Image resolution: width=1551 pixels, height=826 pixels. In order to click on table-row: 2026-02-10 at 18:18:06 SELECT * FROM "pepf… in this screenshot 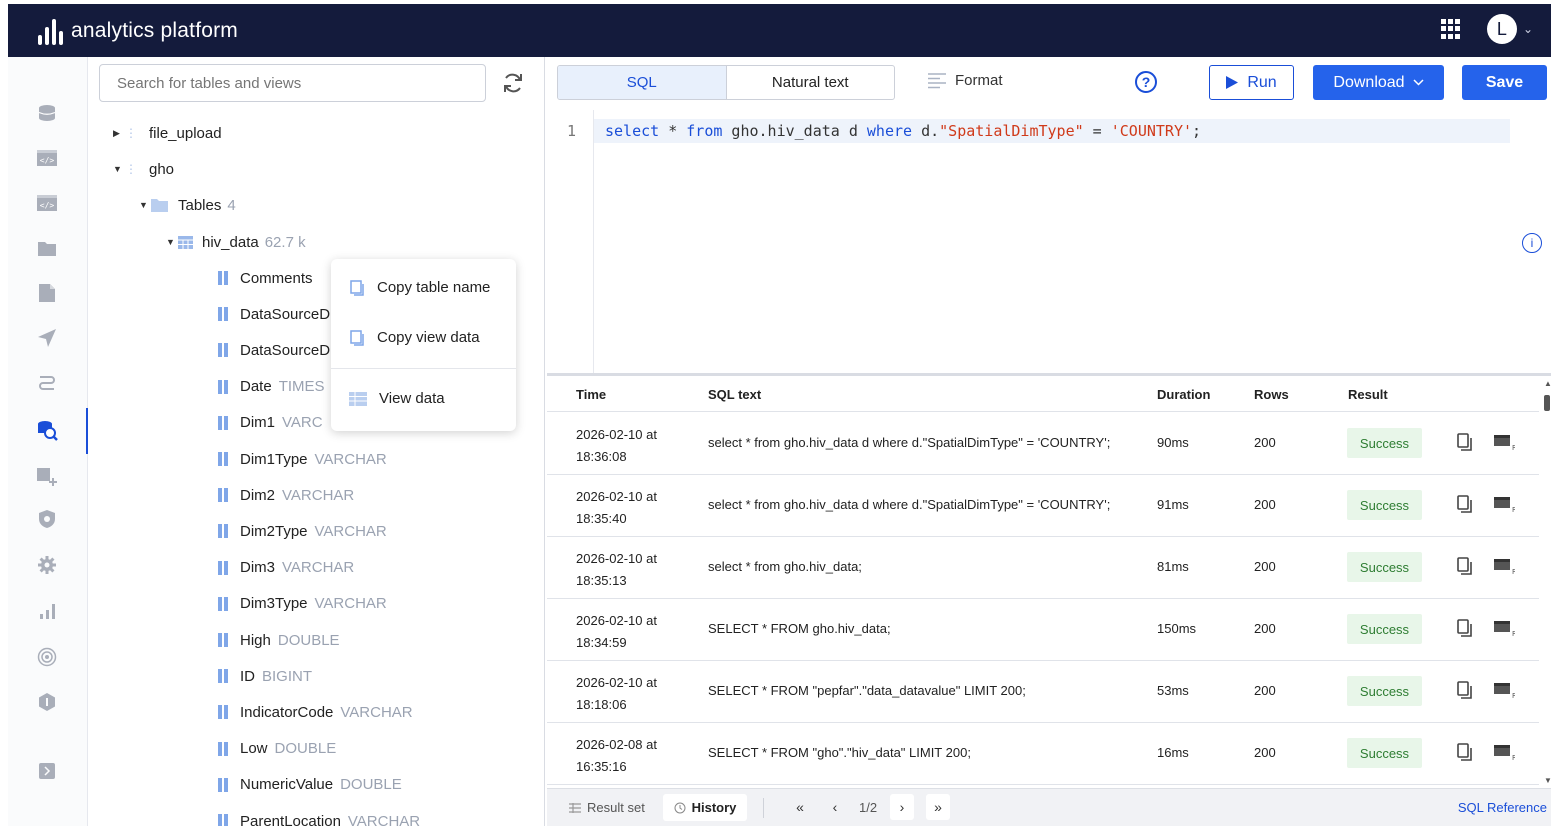, I will do `click(1043, 692)`.